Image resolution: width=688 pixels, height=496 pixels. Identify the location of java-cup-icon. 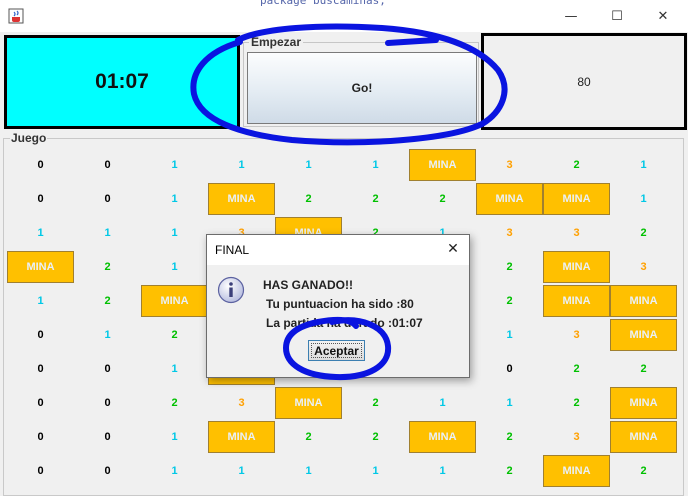
(16, 16).